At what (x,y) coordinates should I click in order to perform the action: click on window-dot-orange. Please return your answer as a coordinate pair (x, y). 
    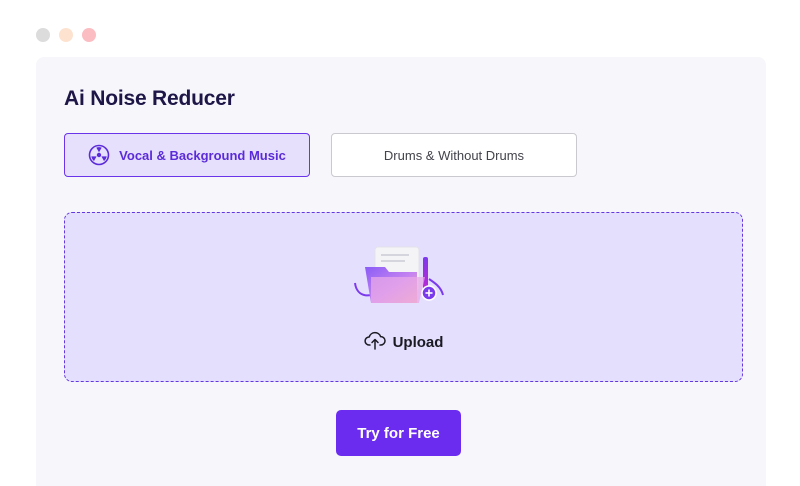
    Looking at the image, I should click on (66, 35).